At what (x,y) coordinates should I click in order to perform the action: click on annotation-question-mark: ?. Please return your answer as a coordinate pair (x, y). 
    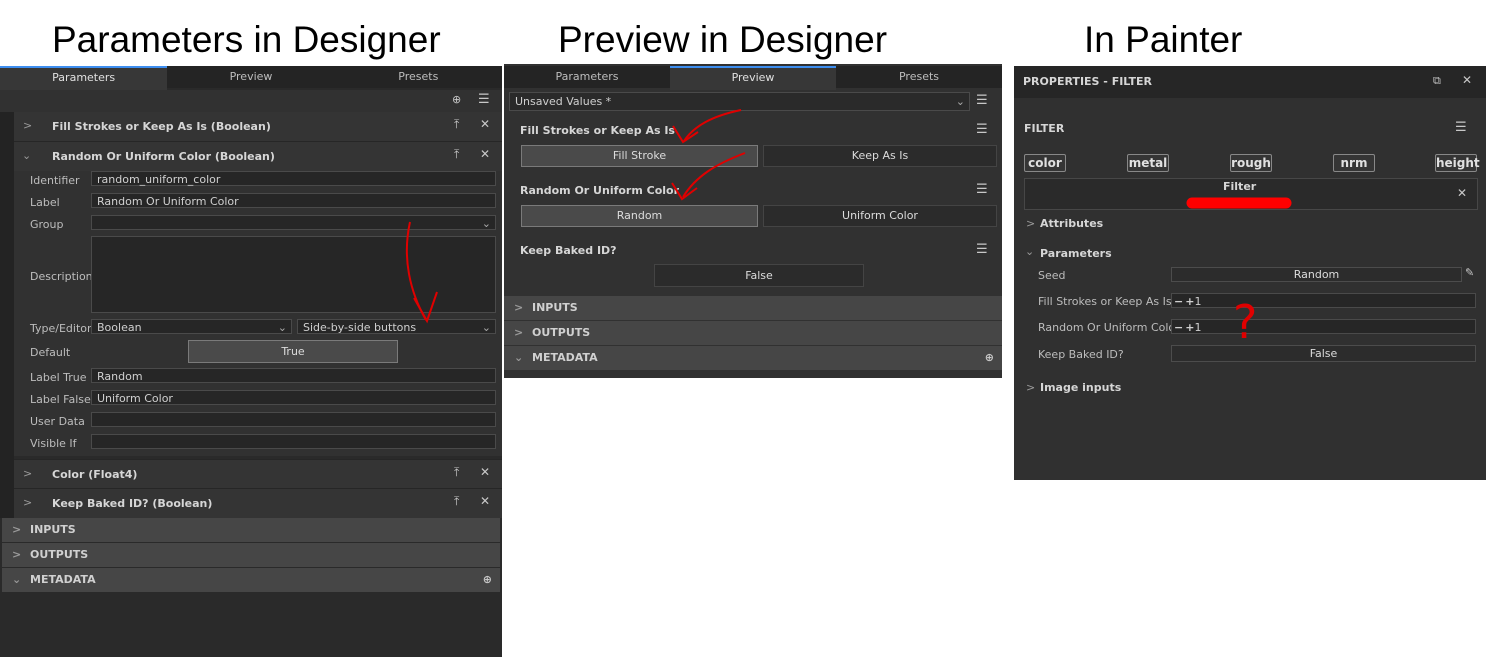
    Looking at the image, I should click on (1245, 322).